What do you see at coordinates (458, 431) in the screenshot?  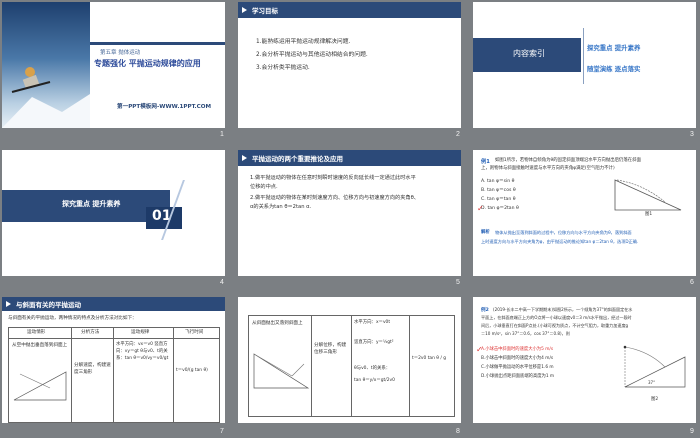 I see `slide-number: 8` at bounding box center [458, 431].